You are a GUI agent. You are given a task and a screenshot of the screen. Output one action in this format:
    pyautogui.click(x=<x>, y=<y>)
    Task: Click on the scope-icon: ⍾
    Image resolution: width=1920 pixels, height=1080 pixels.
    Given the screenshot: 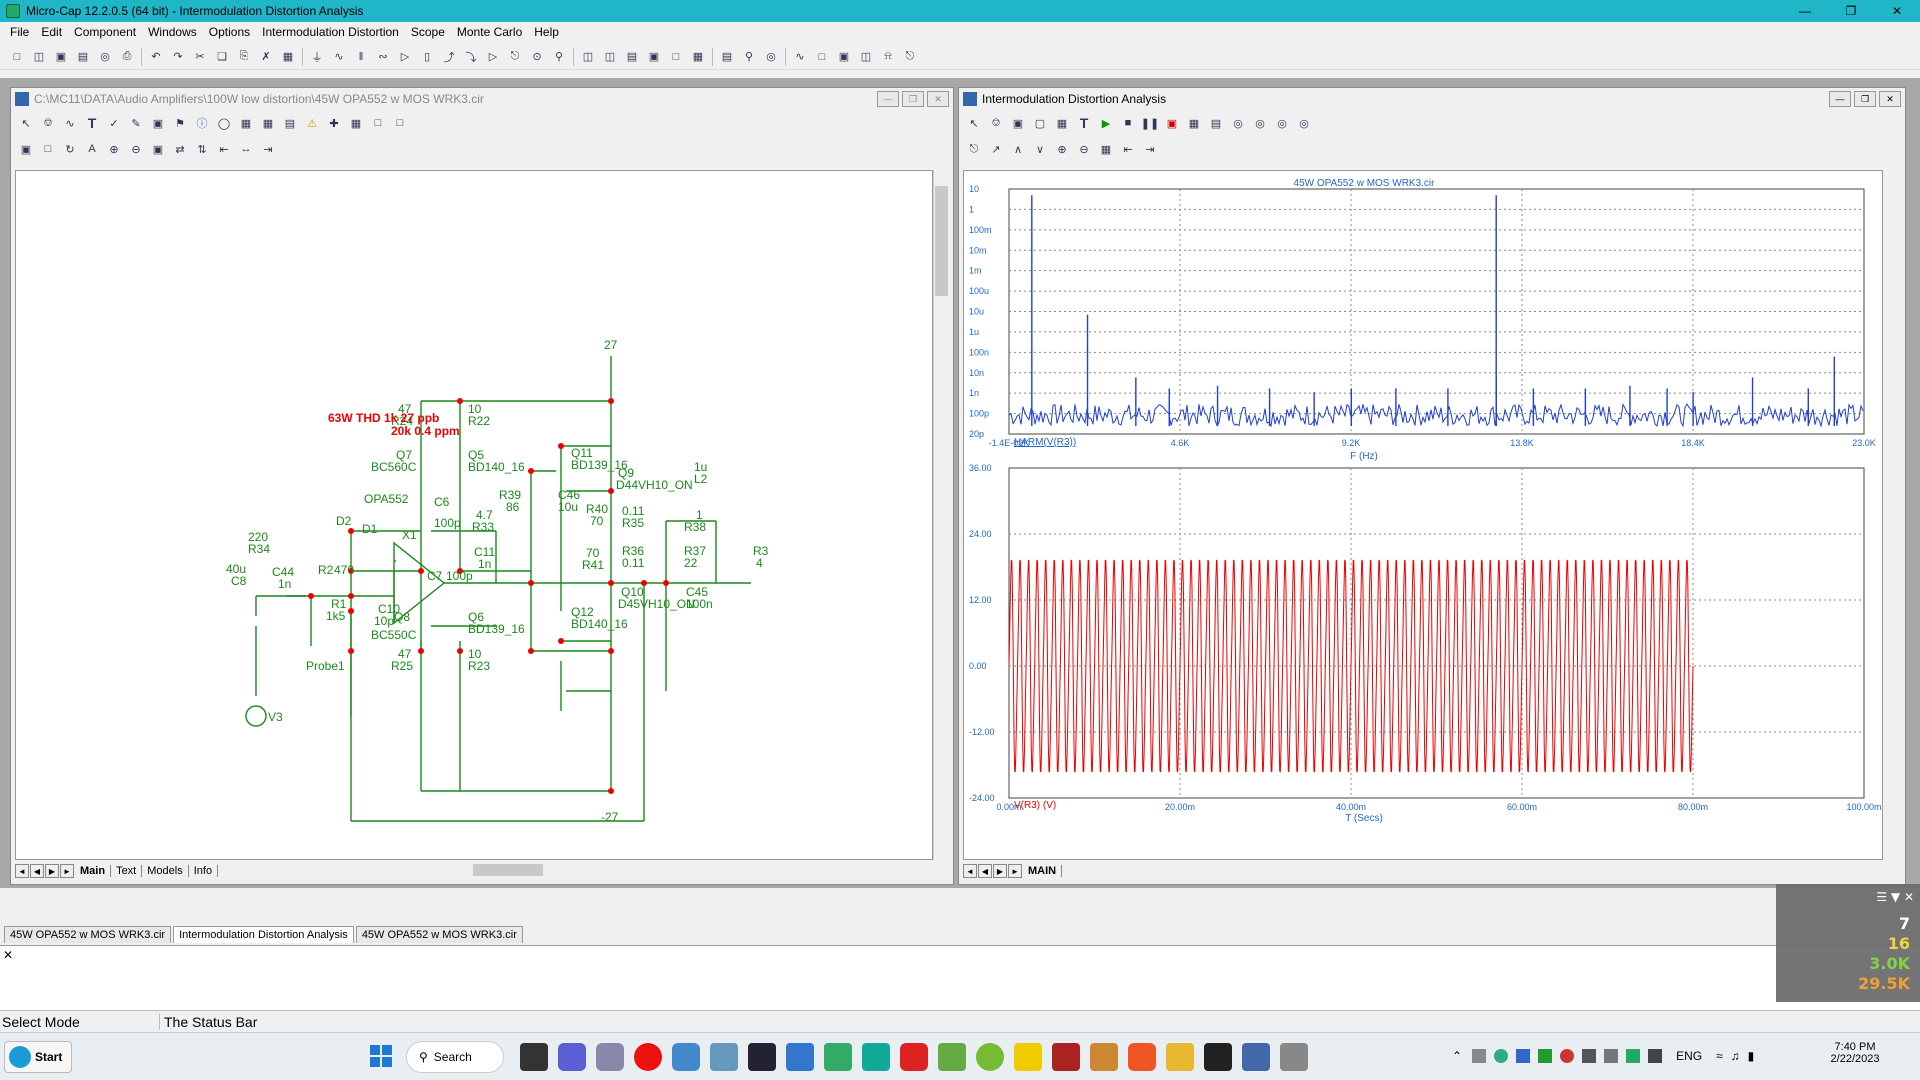 What is the action you would take?
    pyautogui.click(x=888, y=57)
    